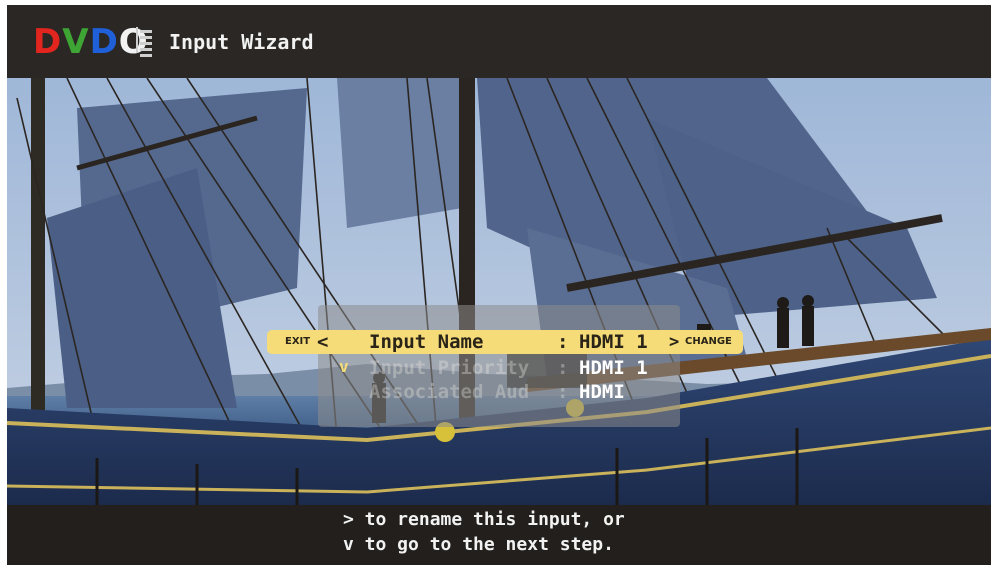 Image resolution: width=991 pixels, height=565 pixels. I want to click on right-arrow-icon: >, so click(674, 342).